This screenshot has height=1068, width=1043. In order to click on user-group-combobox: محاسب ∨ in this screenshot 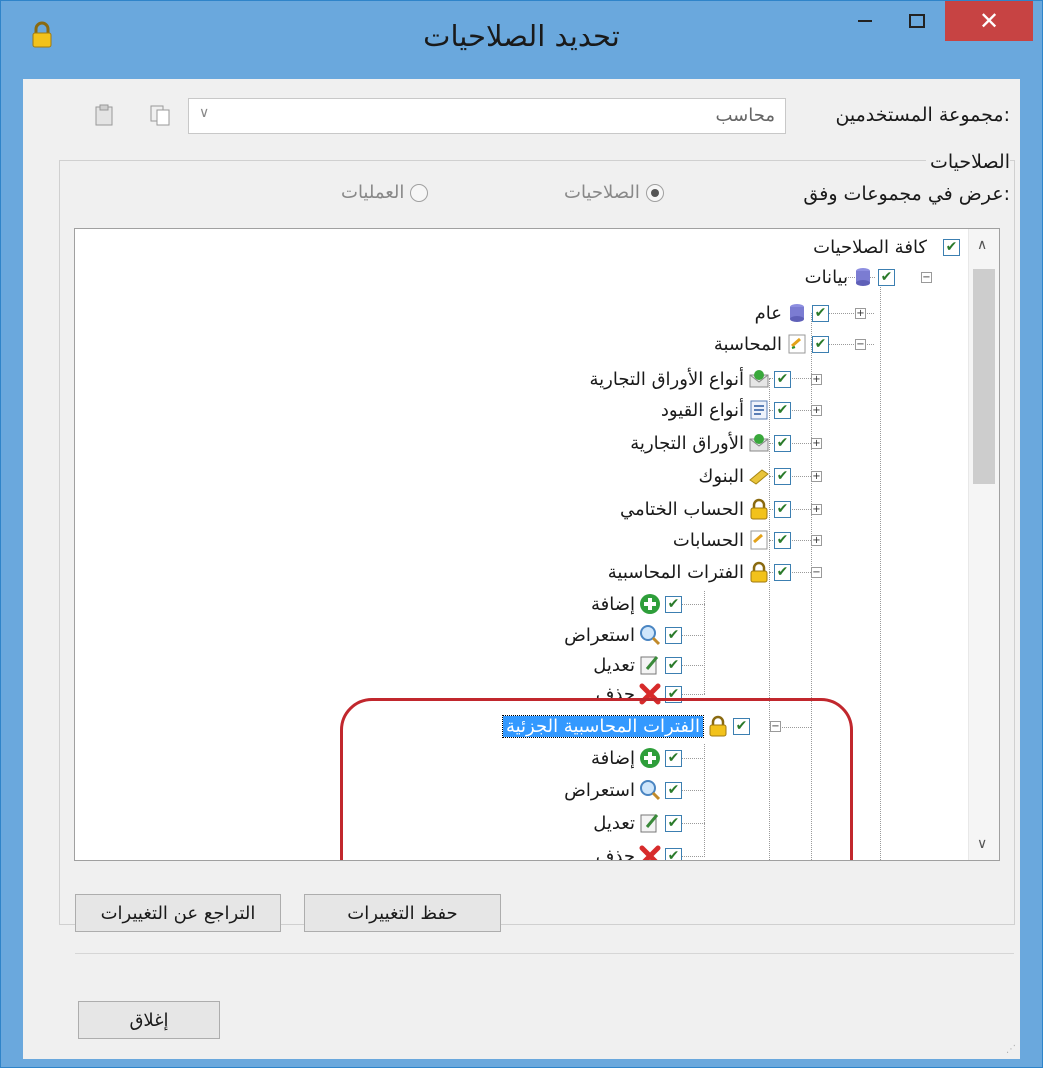, I will do `click(487, 116)`.